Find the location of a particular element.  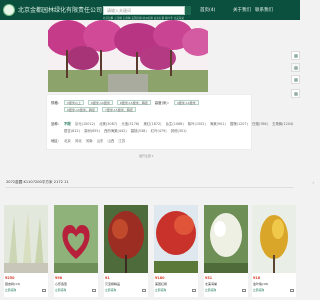

product-card: ¥180 美国红枫 立即采购 is located at coordinates (176, 251).